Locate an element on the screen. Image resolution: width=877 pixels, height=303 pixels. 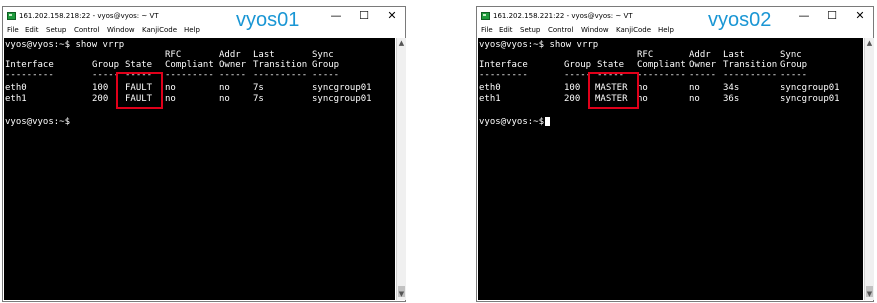
row1-compliant: no is located at coordinates (170, 99).